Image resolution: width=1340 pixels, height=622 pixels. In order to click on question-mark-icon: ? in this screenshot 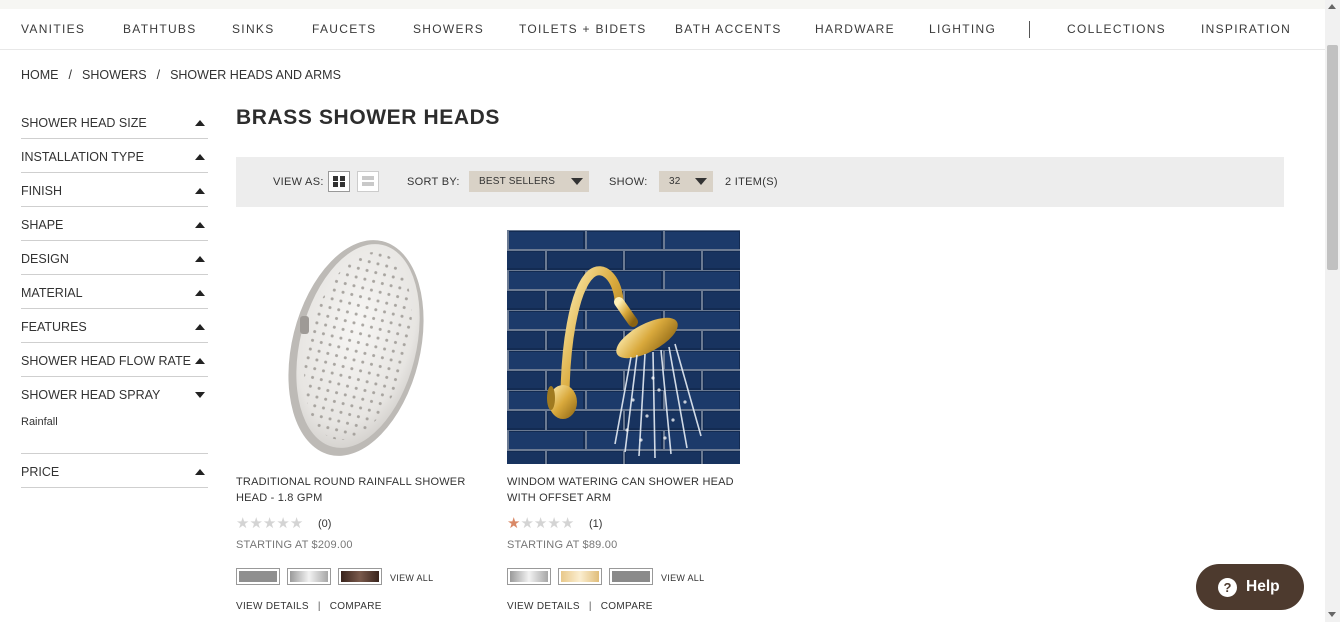, I will do `click(1227, 587)`.